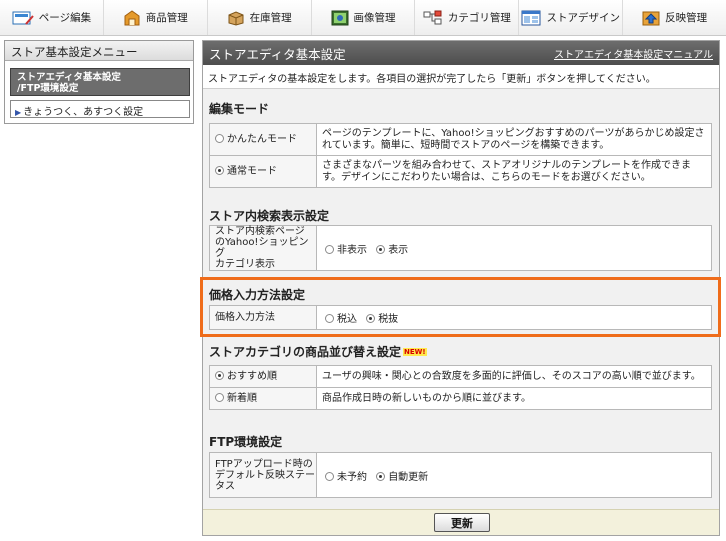 The height and width of the screenshot is (541, 726). I want to click on search-display-table: ストア内検索ページ のYahoo!ショッピング カテゴリ表示 非表示 表示, so click(460, 248).